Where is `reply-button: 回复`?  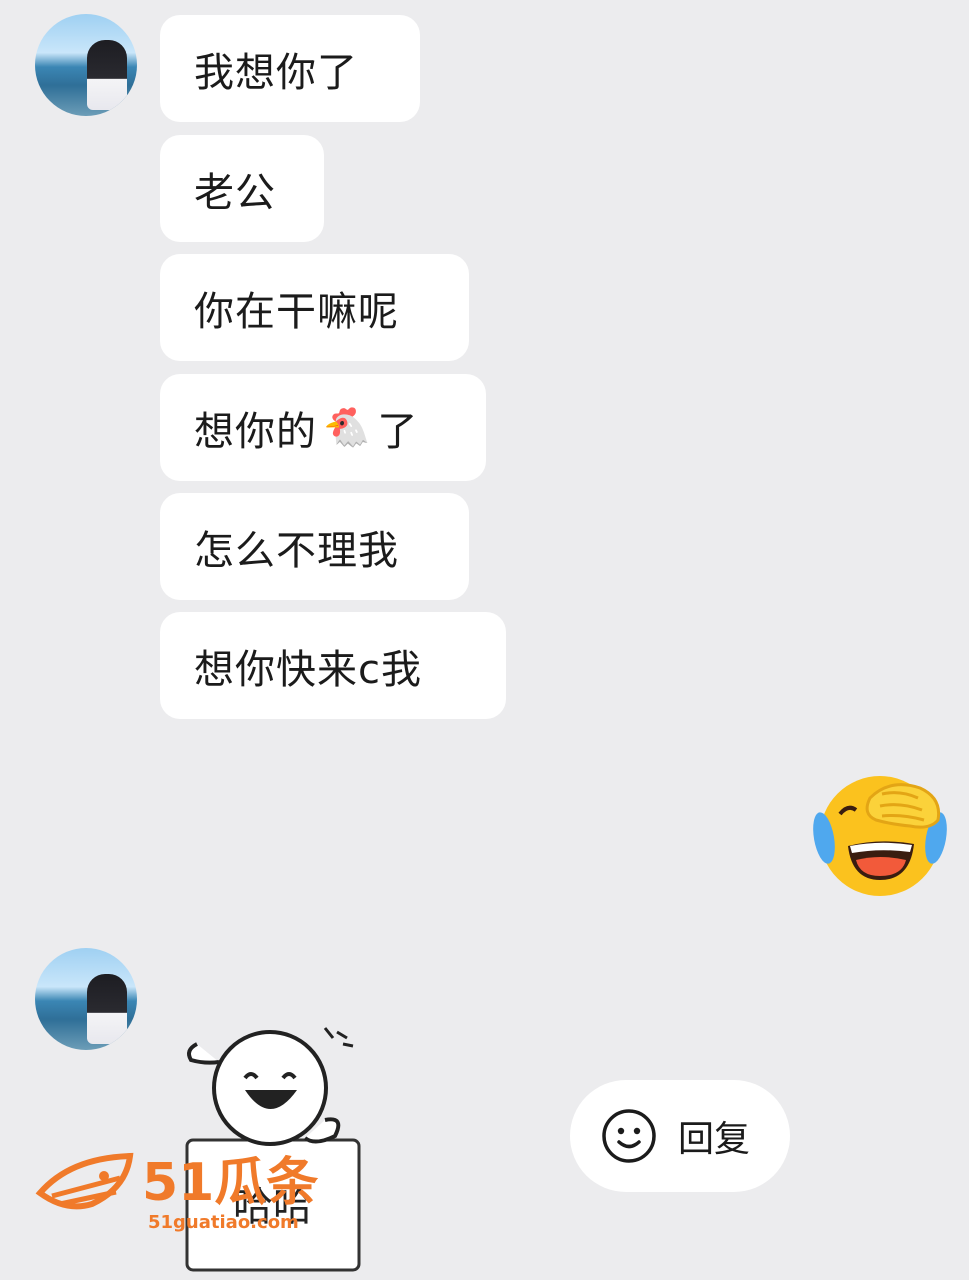
reply-button: 回复 is located at coordinates (680, 1136).